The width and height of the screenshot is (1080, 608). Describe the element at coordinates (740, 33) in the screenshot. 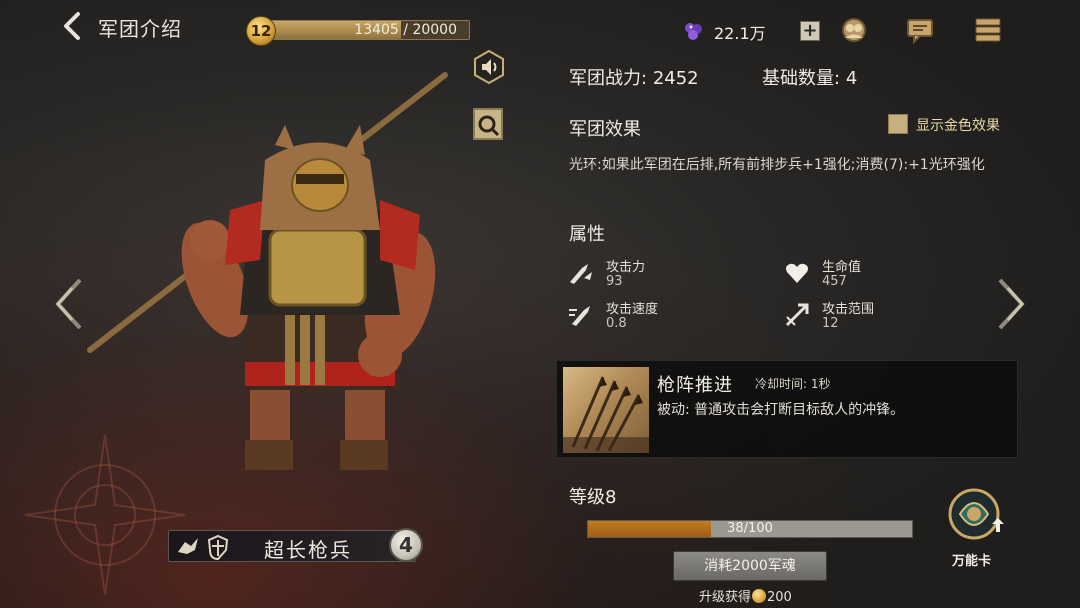

I see `gem-amount: 22.1万` at that location.